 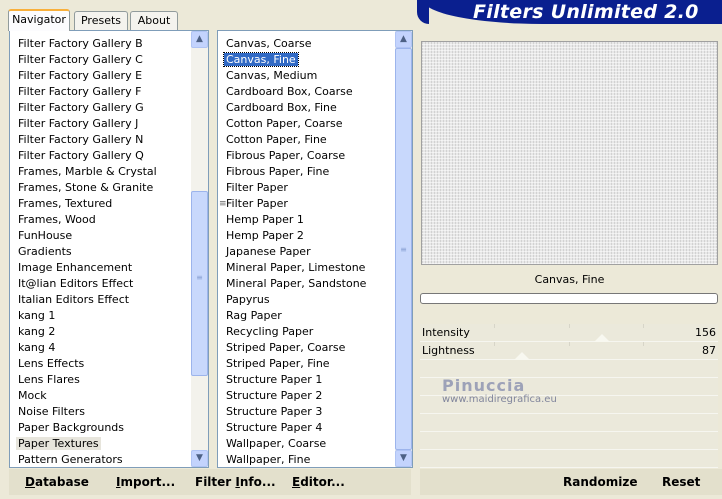 What do you see at coordinates (286, 347) in the screenshot?
I see `list-item-label: Striped Paper, Coarse` at bounding box center [286, 347].